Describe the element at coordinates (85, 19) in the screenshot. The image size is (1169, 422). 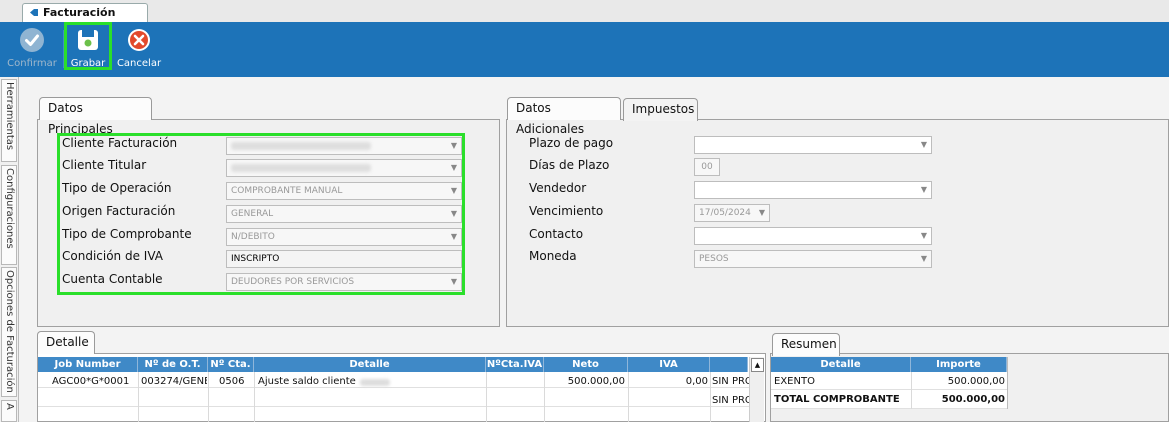
I see `tab-facturacion-manual: Facturación Manual` at that location.